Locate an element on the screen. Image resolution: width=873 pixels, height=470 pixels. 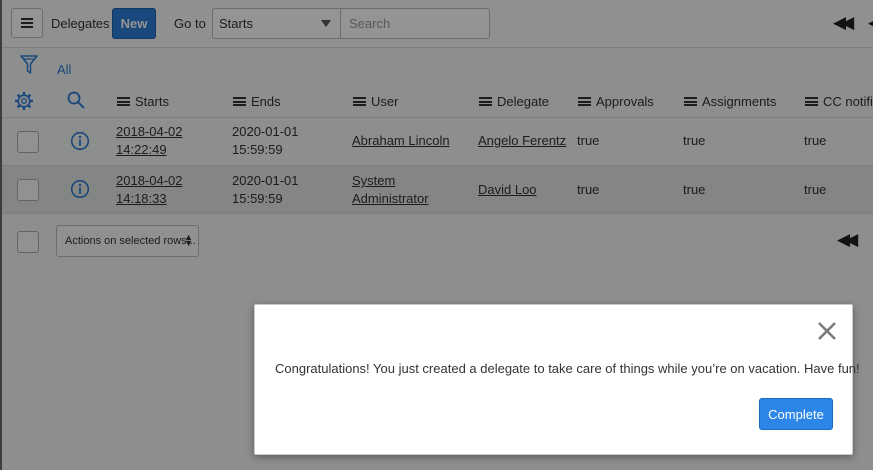
complete-button: Complete is located at coordinates (796, 414).